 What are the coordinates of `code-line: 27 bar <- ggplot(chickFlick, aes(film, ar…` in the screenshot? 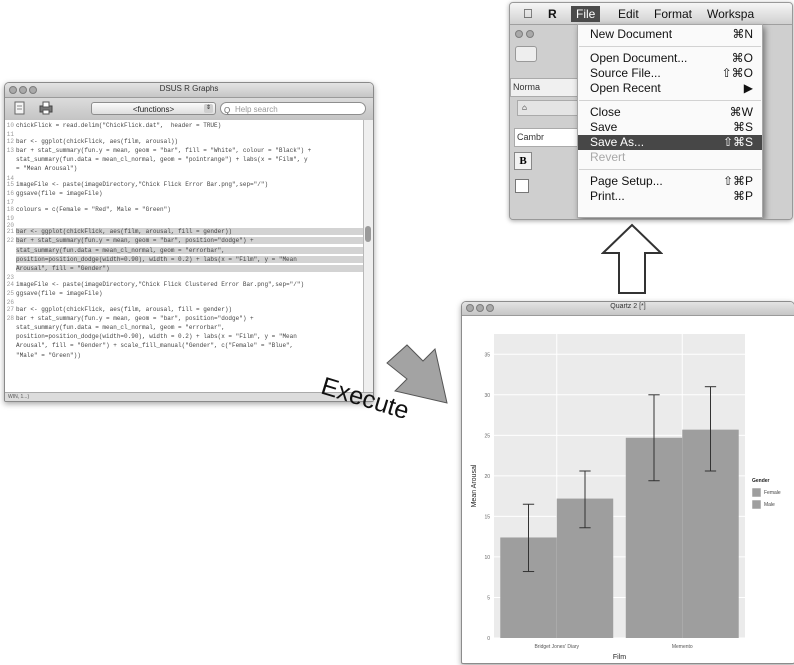 It's located at (184, 309).